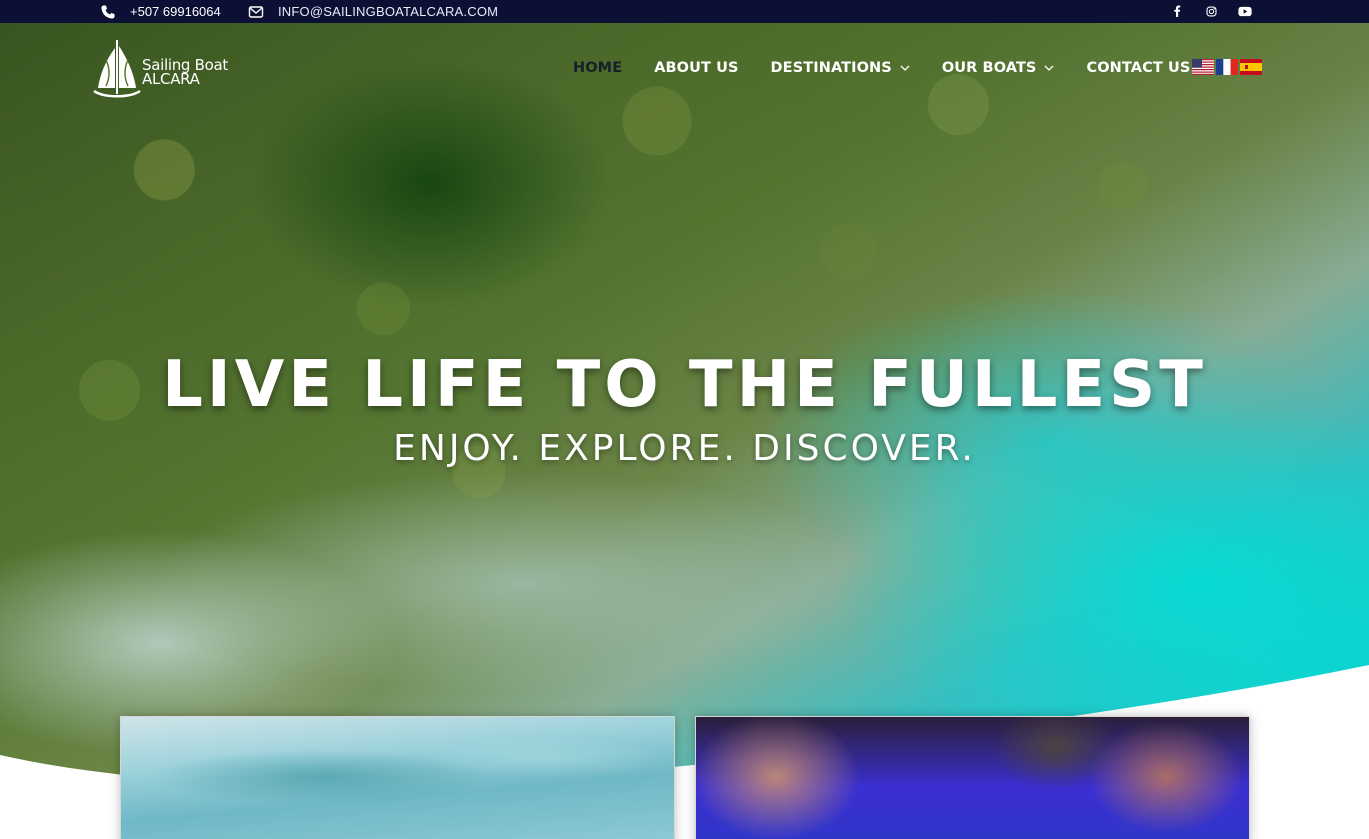 This screenshot has width=1369, height=839. Describe the element at coordinates (171, 79) in the screenshot. I see `brand-line-2: ALCARA` at that location.